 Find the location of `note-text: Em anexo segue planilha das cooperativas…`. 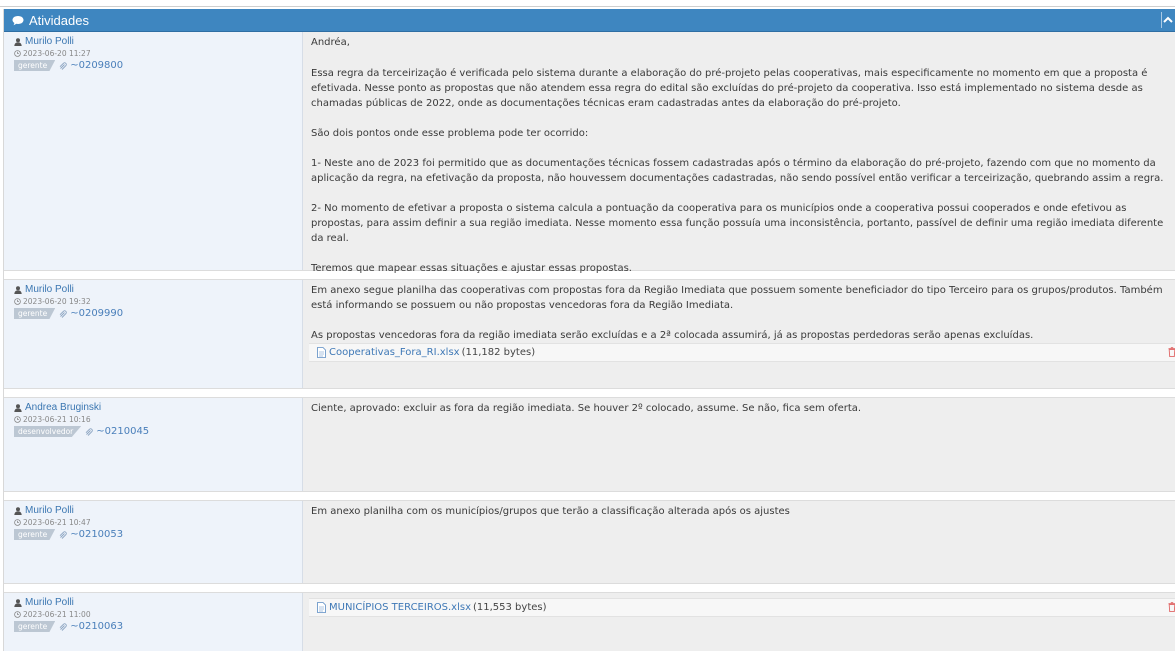

note-text: Em anexo segue planilha das cooperativas… is located at coordinates (739, 334).